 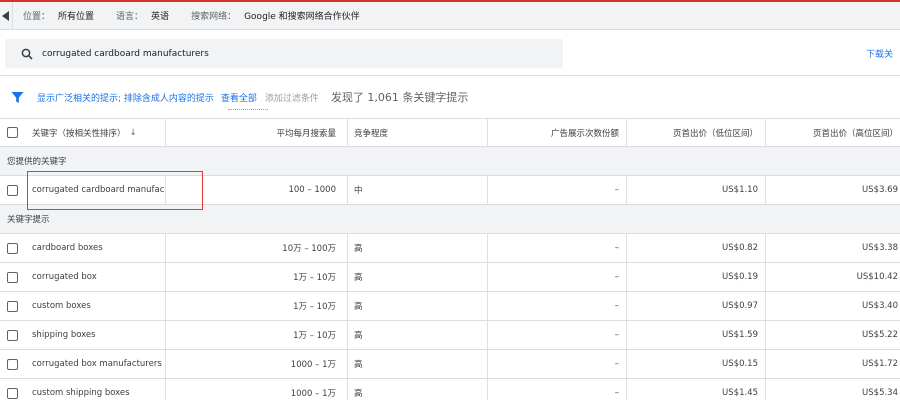 I want to click on section-header-provided: 您提供的关键字, so click(x=450, y=161).